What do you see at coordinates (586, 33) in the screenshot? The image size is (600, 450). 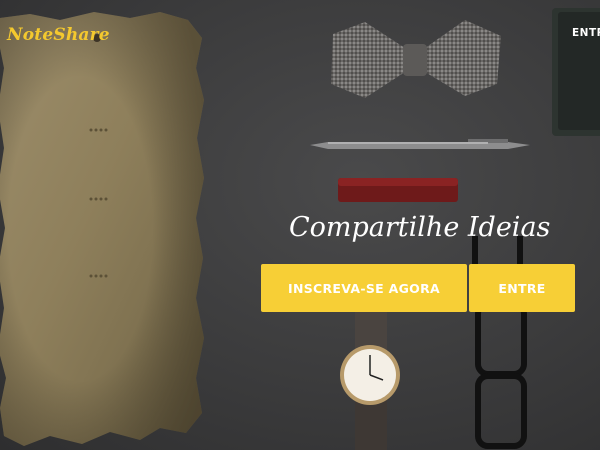 I see `nav-login-link: ENTRE` at bounding box center [586, 33].